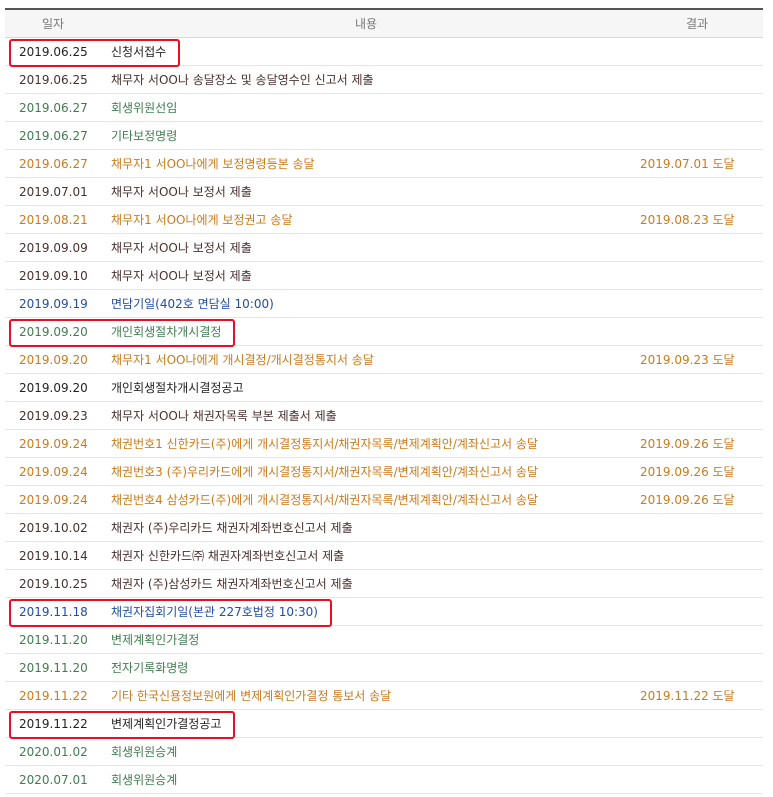 The image size is (773, 797). What do you see at coordinates (366, 303) in the screenshot?
I see `cell-content: 면담기일(402호 면담실 10:00)` at bounding box center [366, 303].